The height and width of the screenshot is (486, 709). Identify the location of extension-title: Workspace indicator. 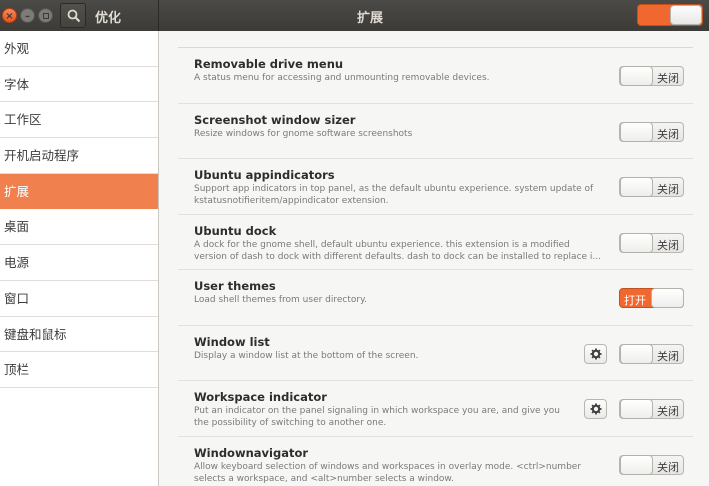
(260, 397).